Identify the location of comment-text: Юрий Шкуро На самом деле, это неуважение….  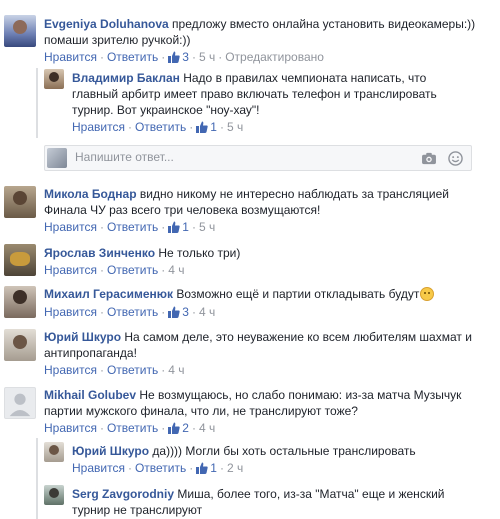
(258, 337).